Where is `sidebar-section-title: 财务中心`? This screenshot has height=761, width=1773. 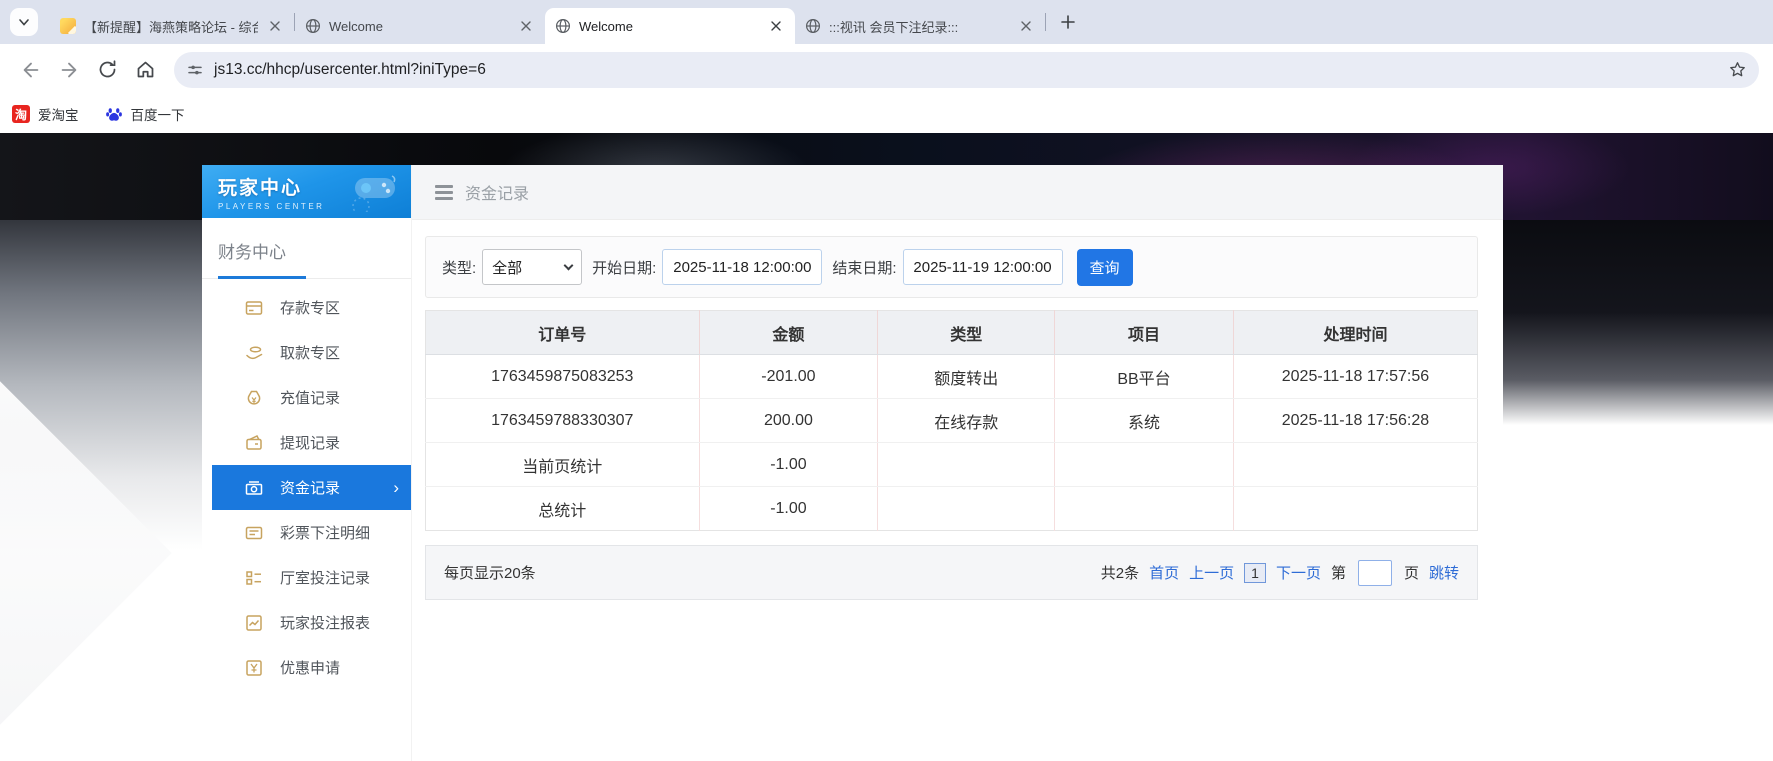
sidebar-section-title: 财务中心 is located at coordinates (252, 252).